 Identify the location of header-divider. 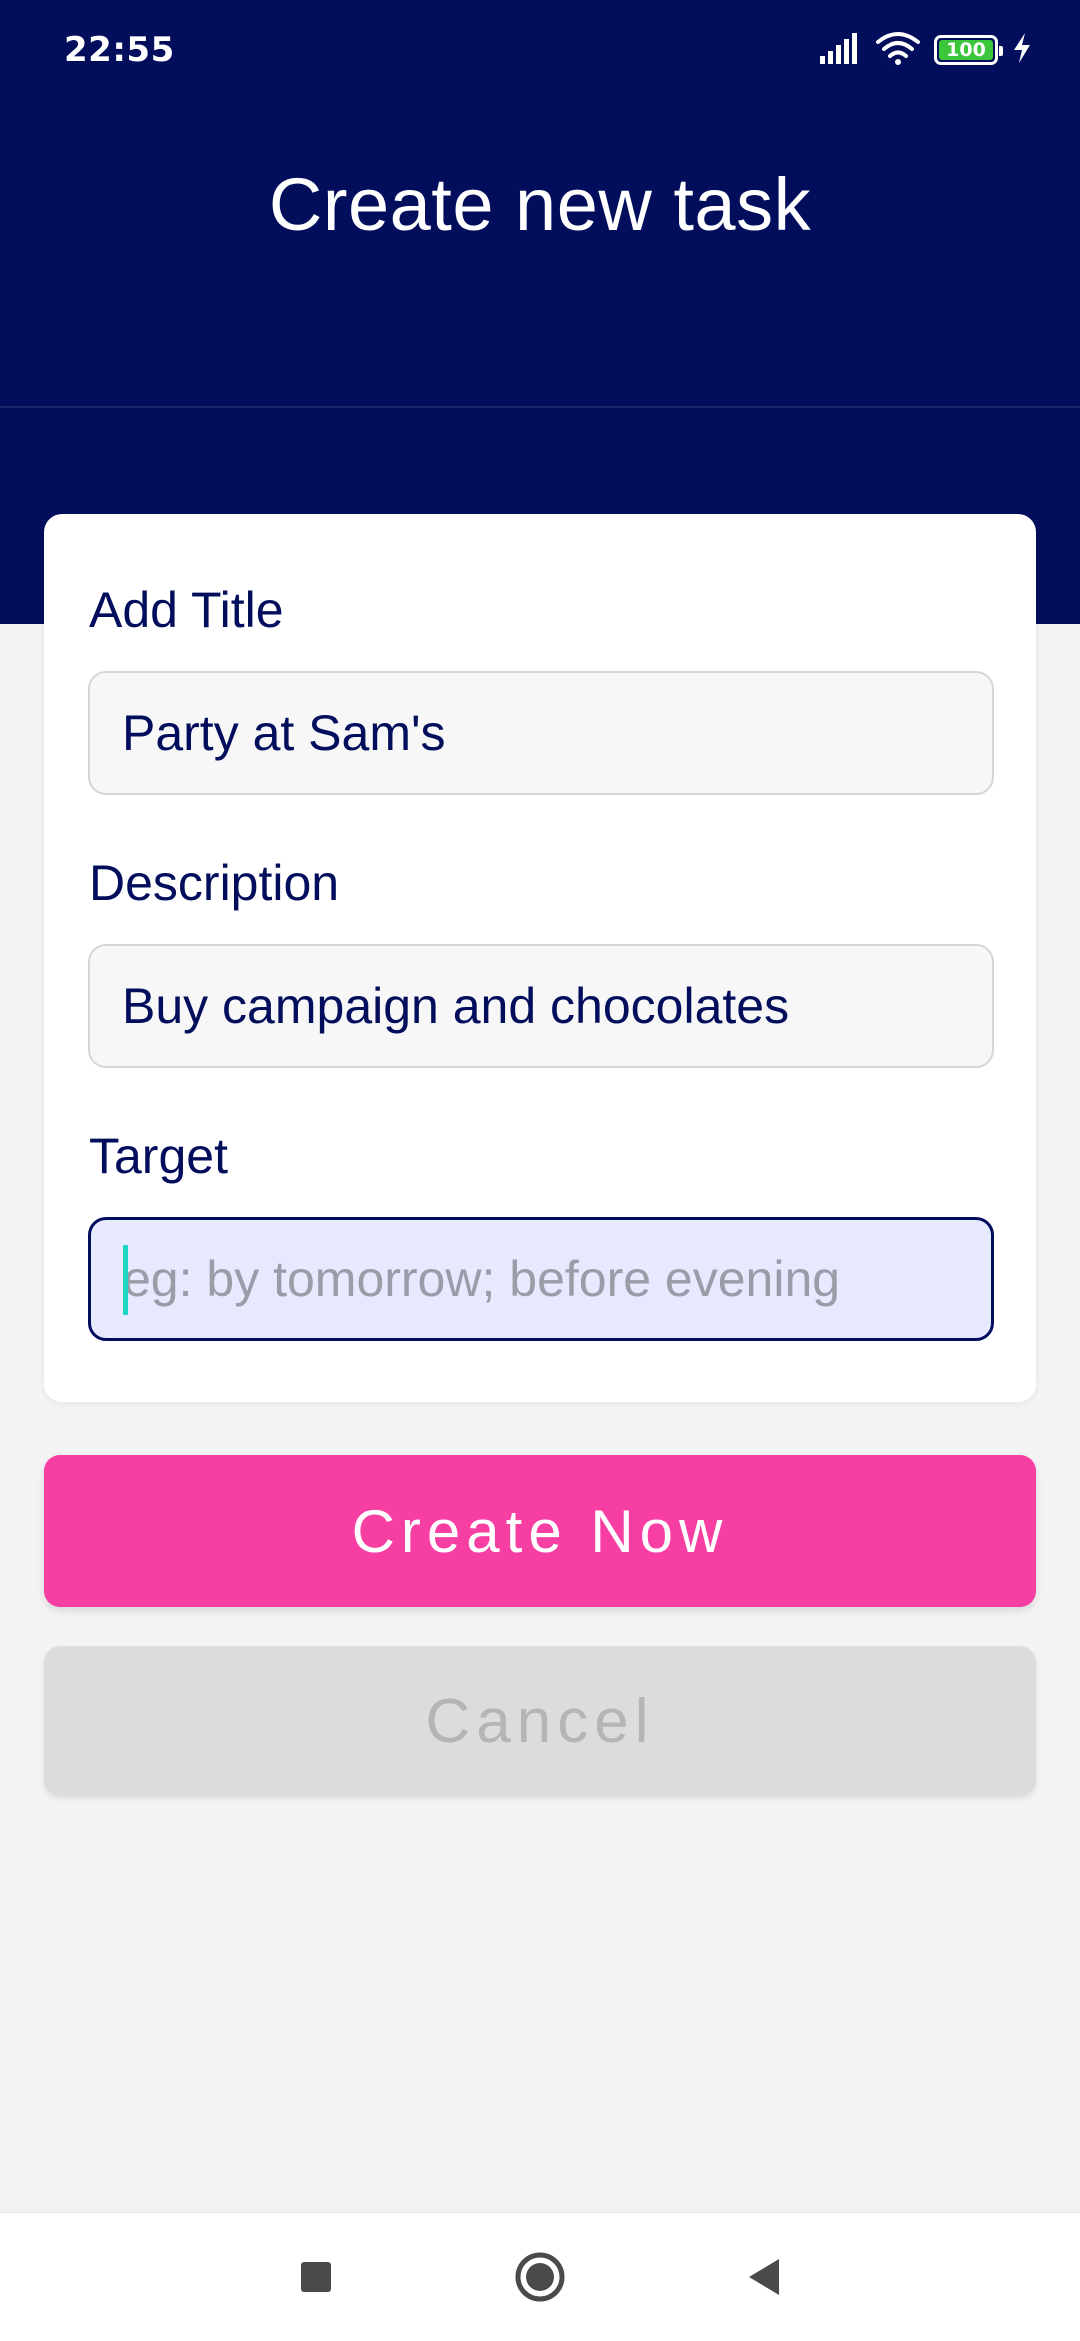
(540, 407).